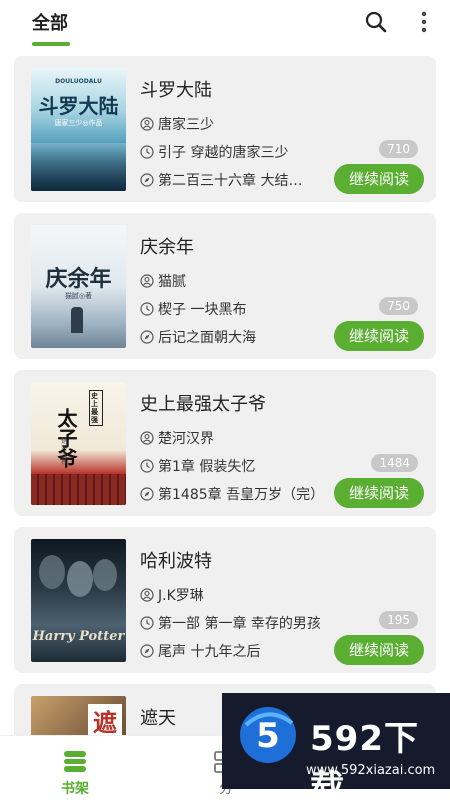 This screenshot has width=450, height=800. Describe the element at coordinates (78, 296) in the screenshot. I see `cover-author: 猫腻◎著` at that location.